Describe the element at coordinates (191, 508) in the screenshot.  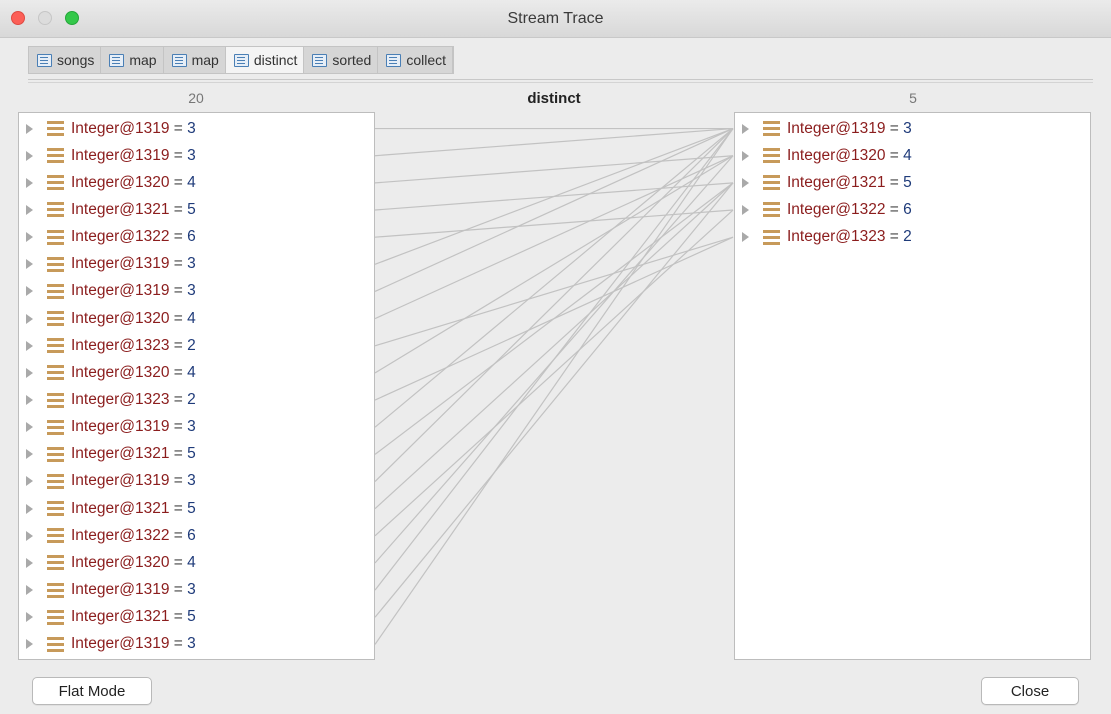
I see `item-value: 5` at that location.